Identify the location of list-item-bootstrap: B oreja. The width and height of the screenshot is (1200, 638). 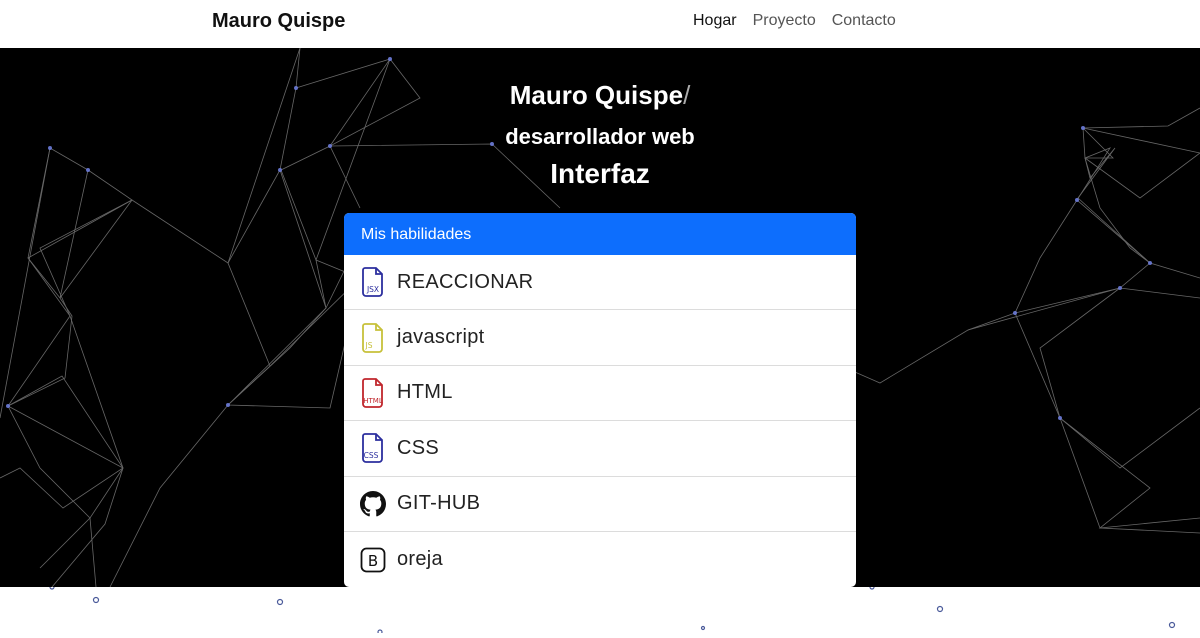
(600, 559).